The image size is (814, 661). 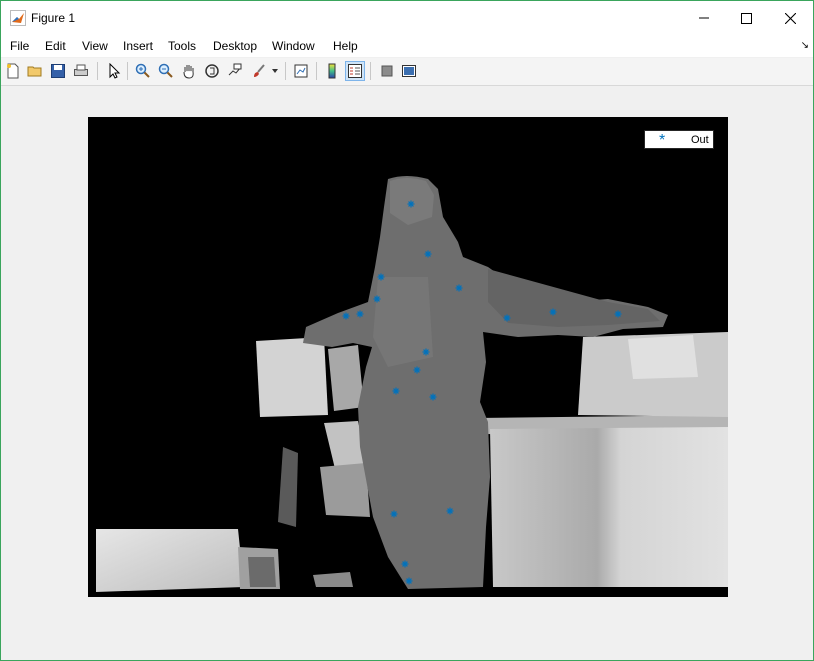 I want to click on pan-button, so click(x=189, y=71).